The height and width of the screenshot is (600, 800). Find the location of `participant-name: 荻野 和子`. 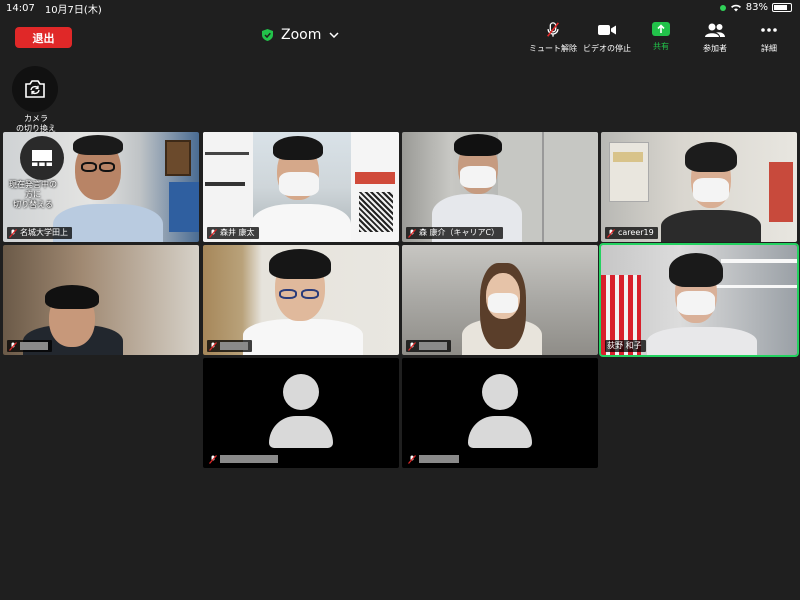

participant-name: 荻野 和子 is located at coordinates (624, 345).